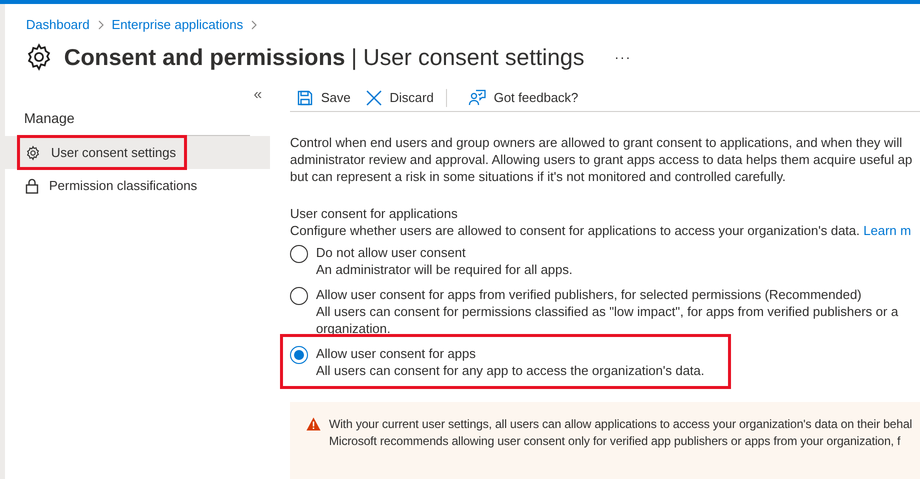 This screenshot has height=479, width=920. What do you see at coordinates (137, 185) in the screenshot?
I see `sidebar-item: Permission classifications` at bounding box center [137, 185].